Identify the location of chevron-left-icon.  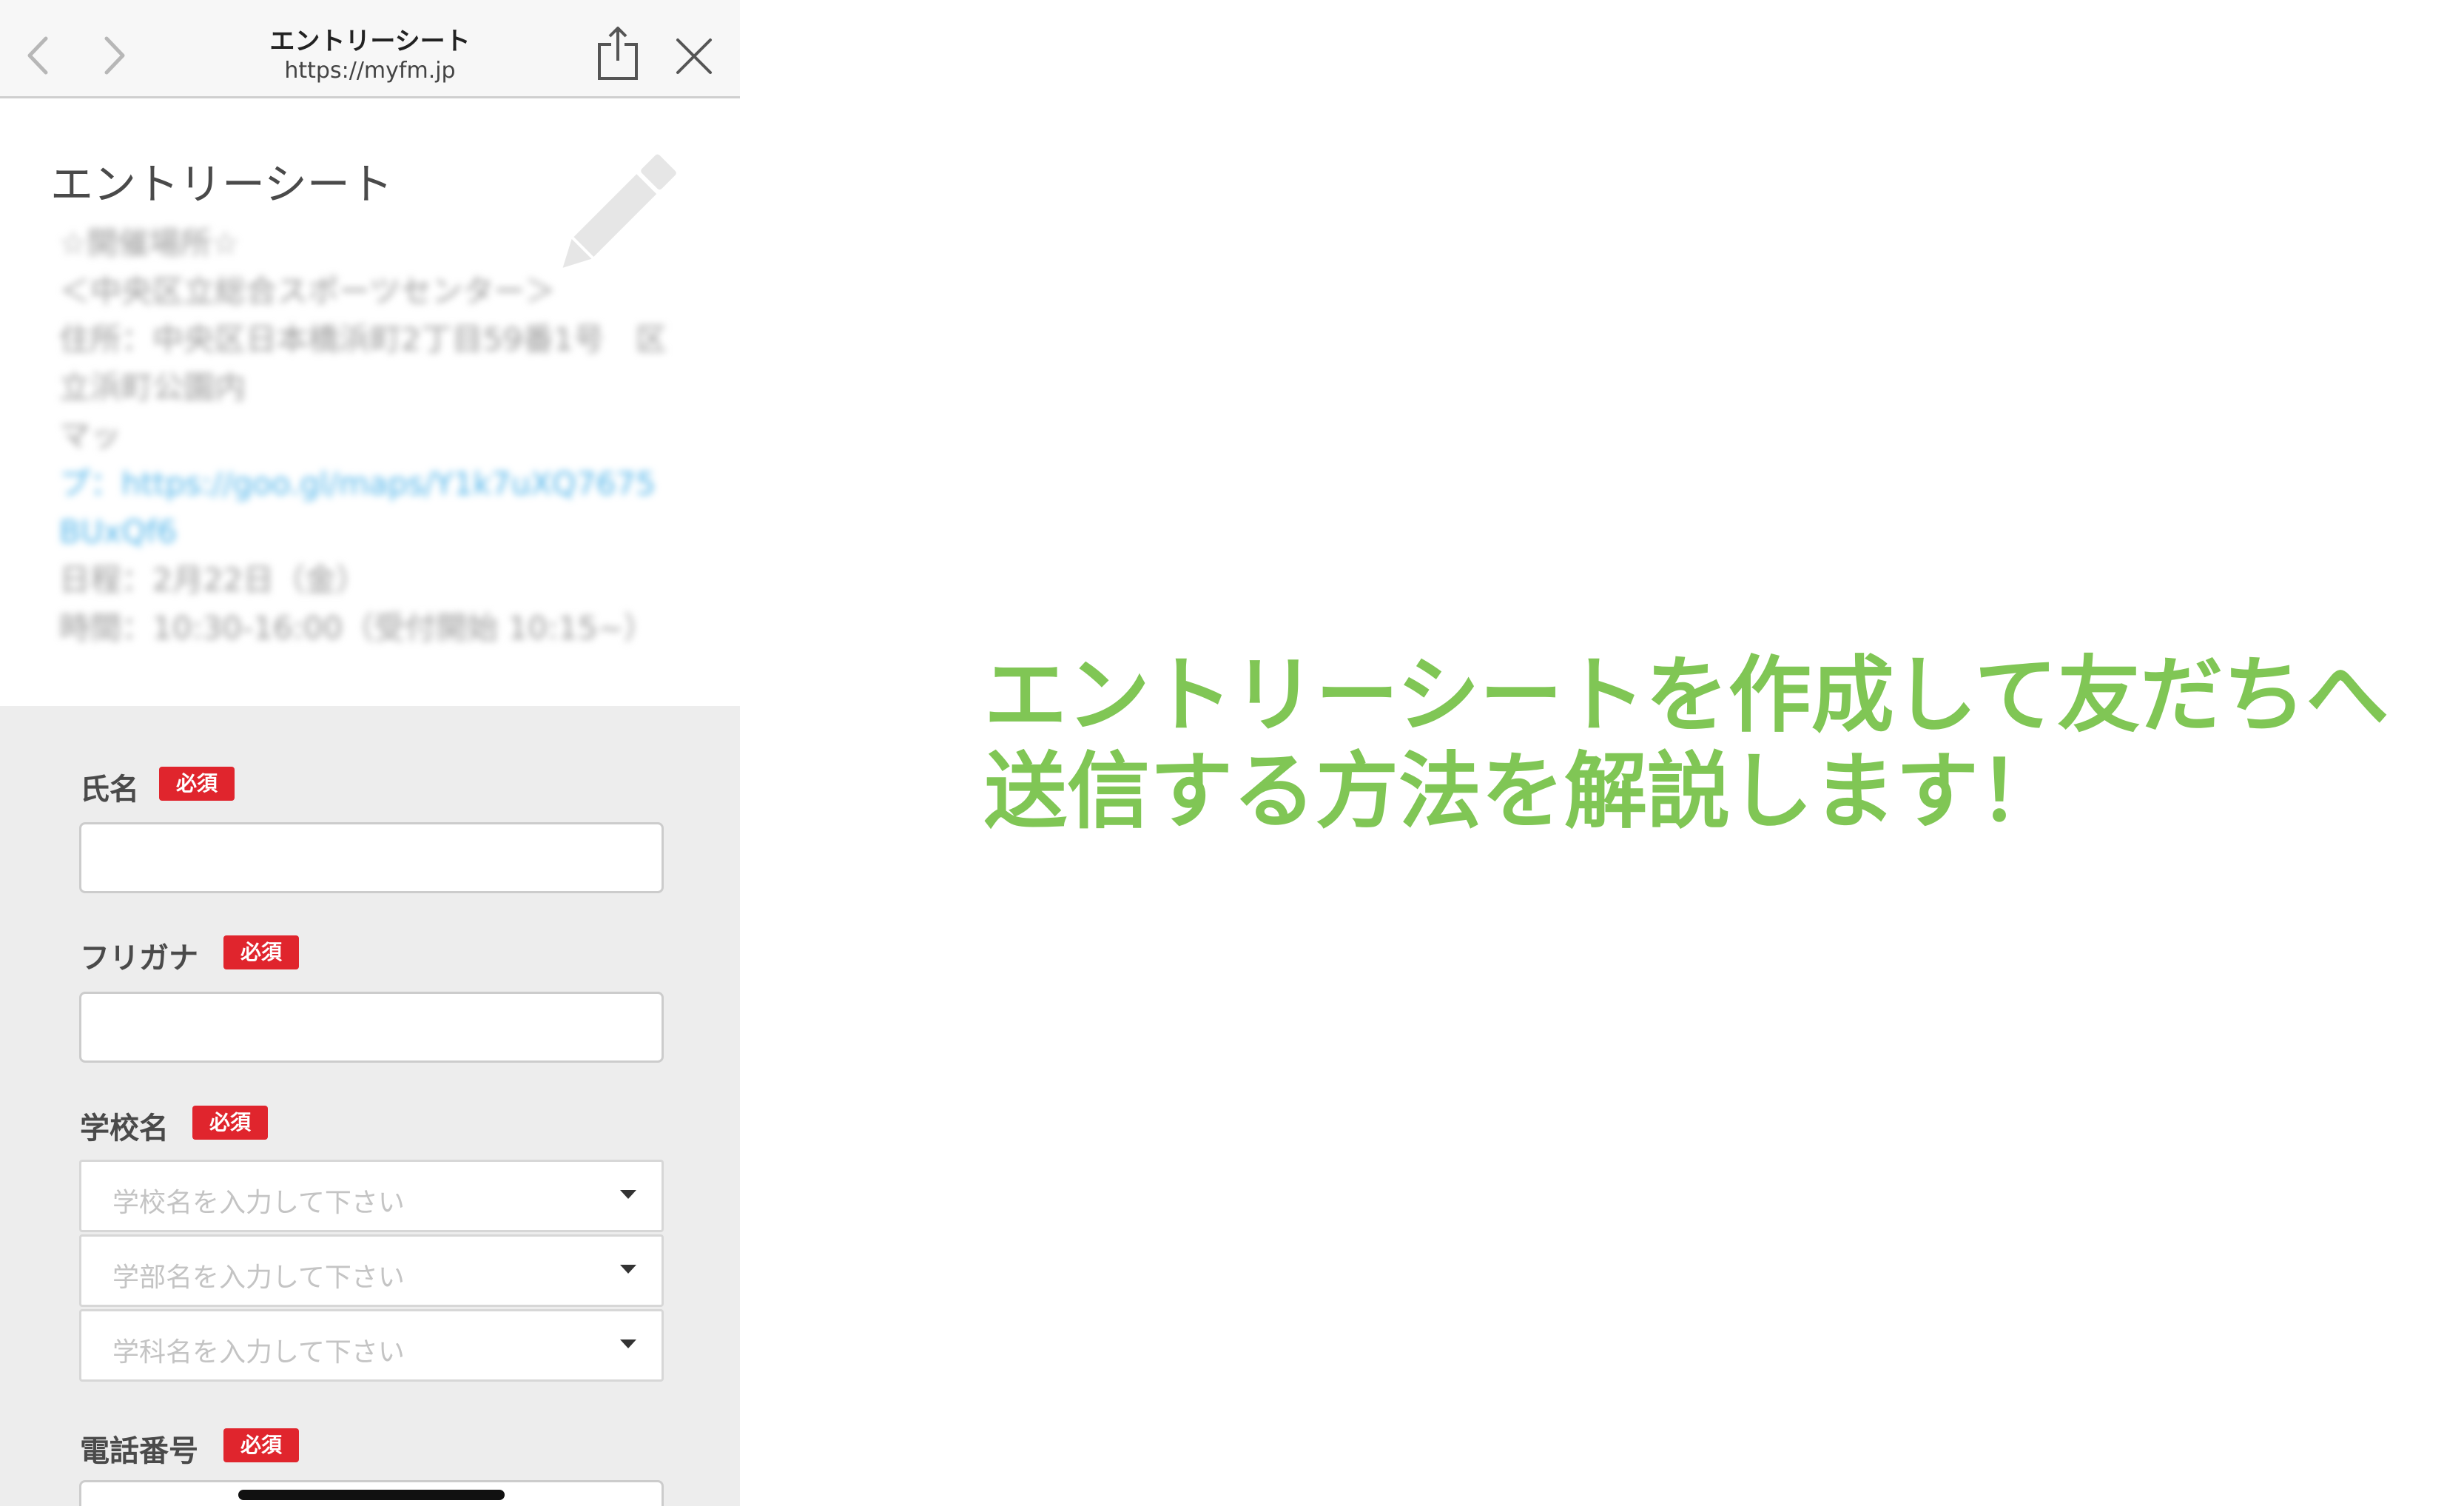
(38, 55).